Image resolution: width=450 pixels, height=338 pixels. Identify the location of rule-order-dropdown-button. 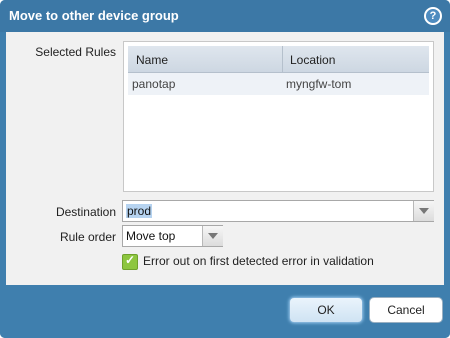
(212, 236).